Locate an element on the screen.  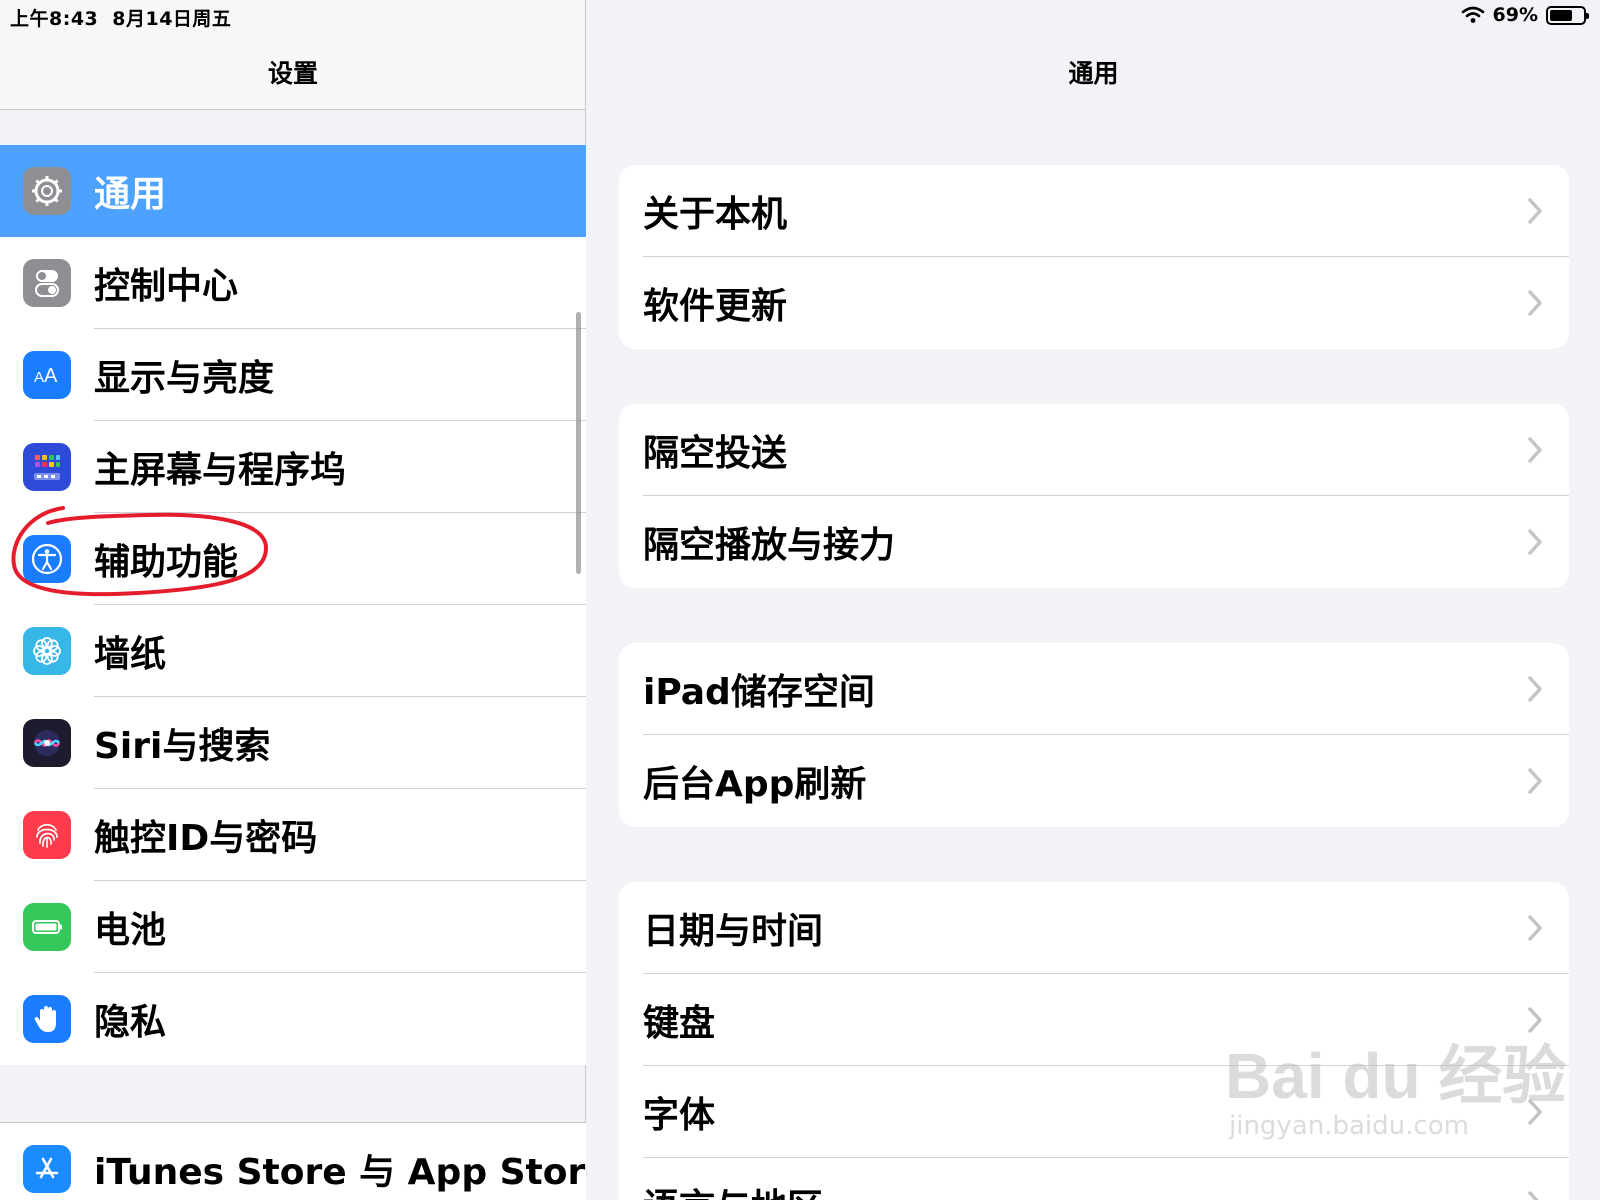
flower-icon is located at coordinates (47, 651).